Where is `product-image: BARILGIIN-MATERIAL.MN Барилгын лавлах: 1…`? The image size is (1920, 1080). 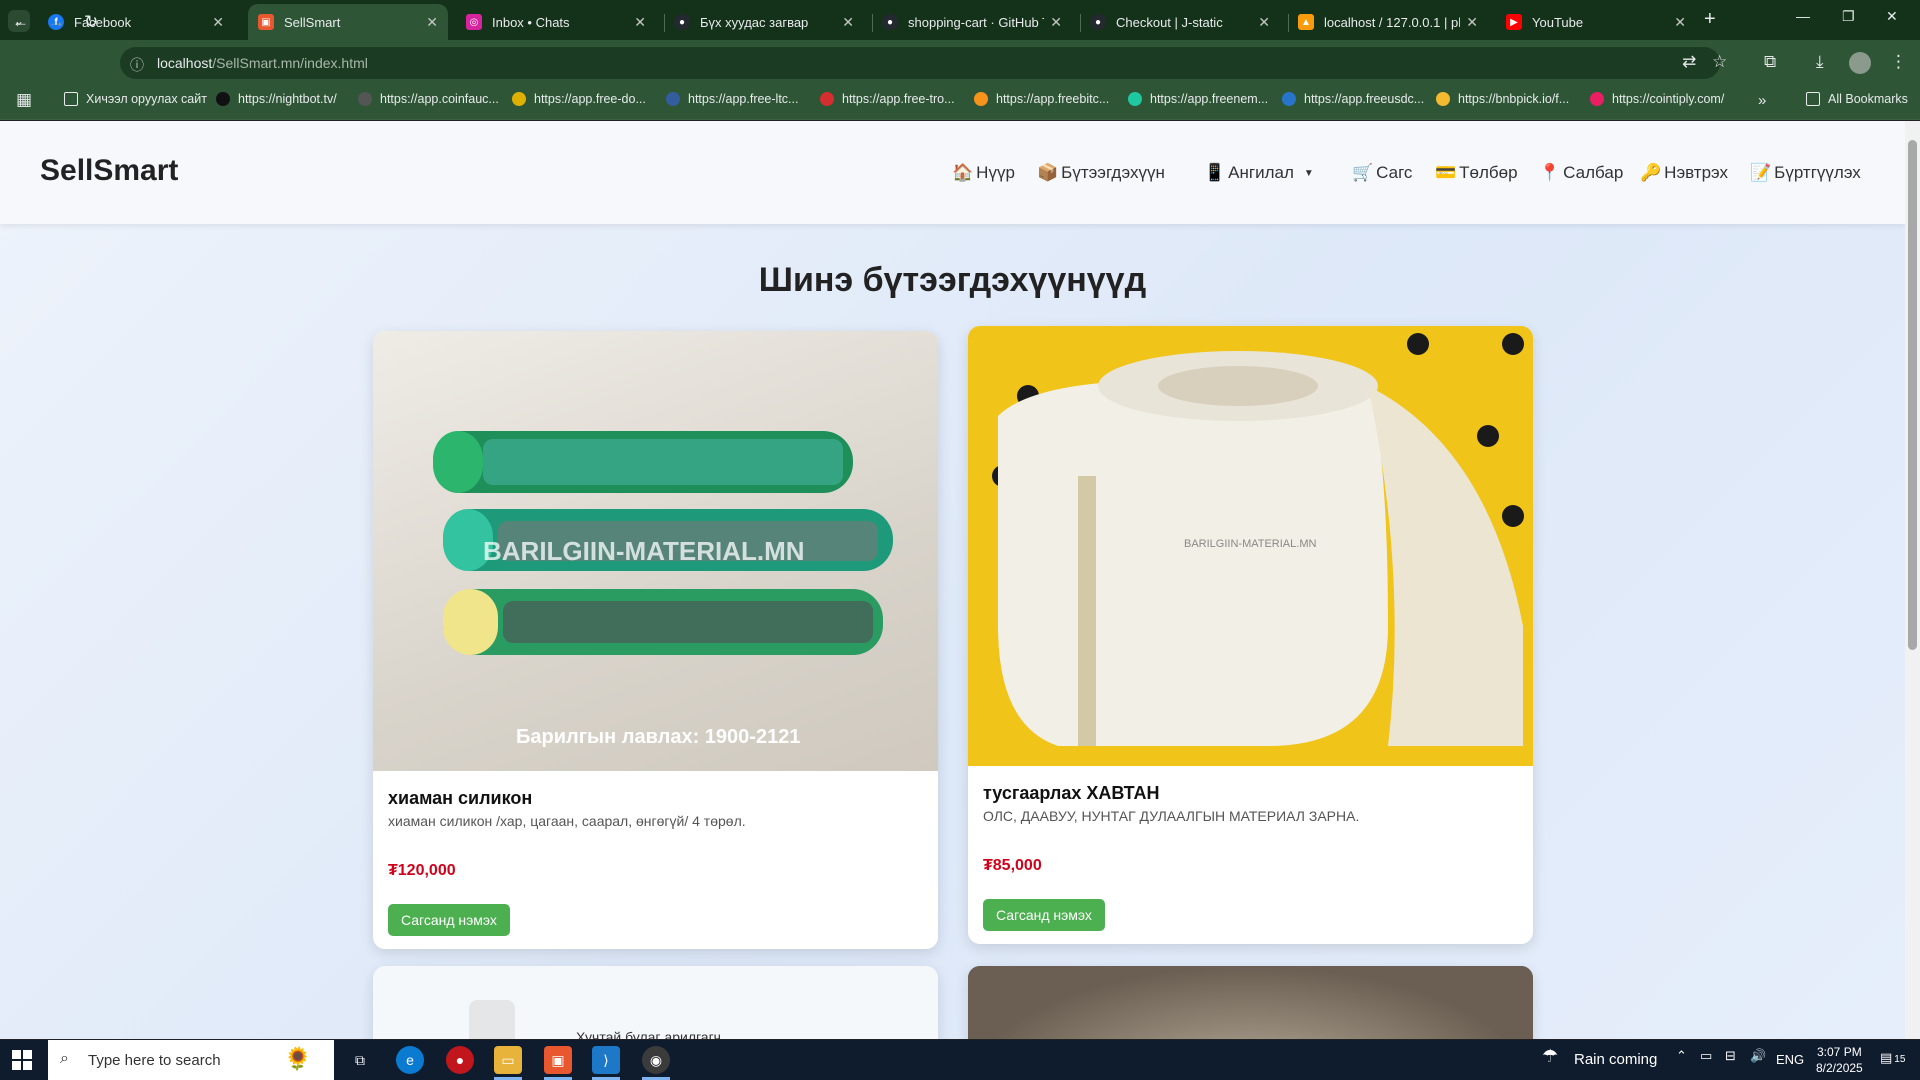 product-image: BARILGIIN-MATERIAL.MN Барилгын лавлах: 1… is located at coordinates (655, 551).